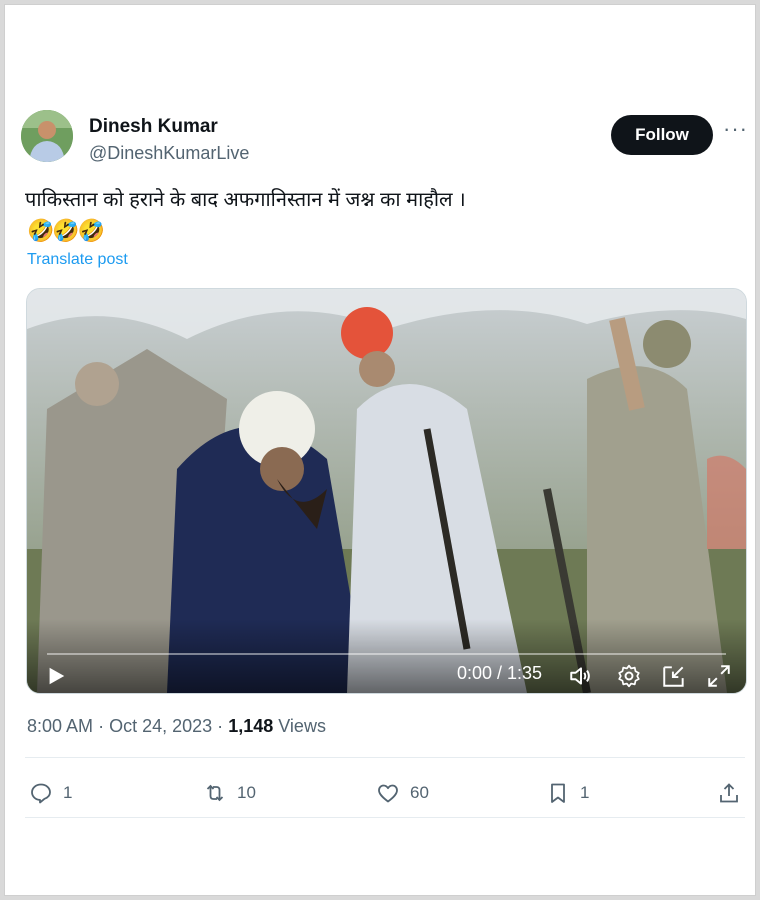 This screenshot has width=760, height=900. Describe the element at coordinates (585, 792) in the screenshot. I see `bookmark-count: 1` at that location.